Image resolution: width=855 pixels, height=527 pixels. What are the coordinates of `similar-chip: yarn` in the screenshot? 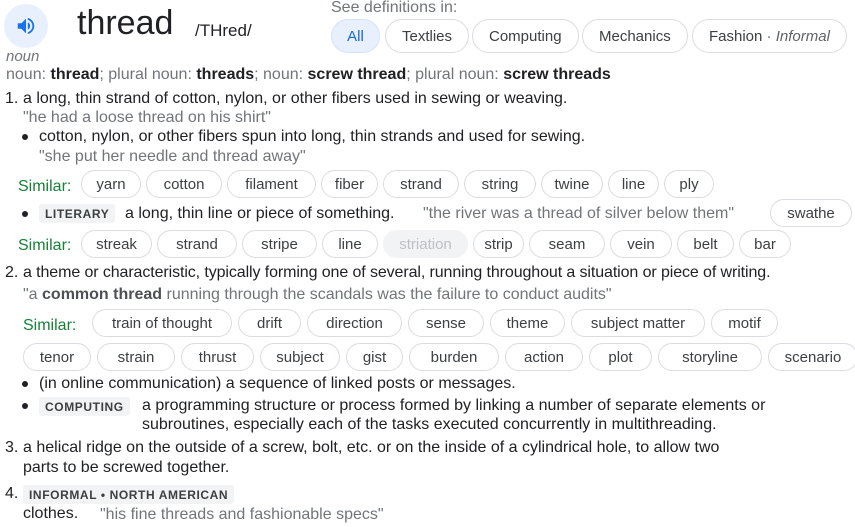 It's located at (111, 184).